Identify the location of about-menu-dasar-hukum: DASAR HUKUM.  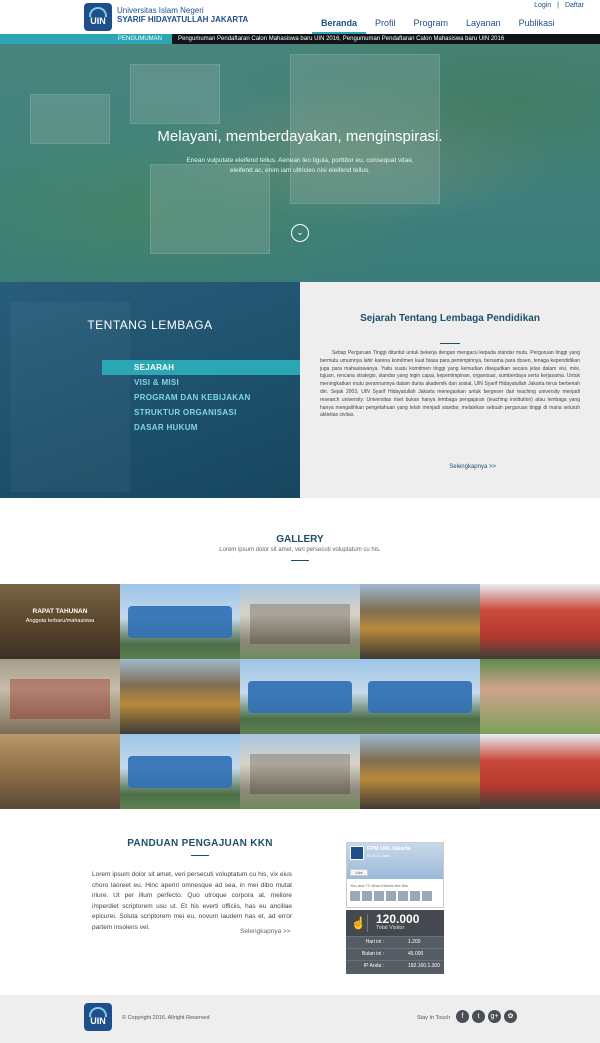
(201, 427).